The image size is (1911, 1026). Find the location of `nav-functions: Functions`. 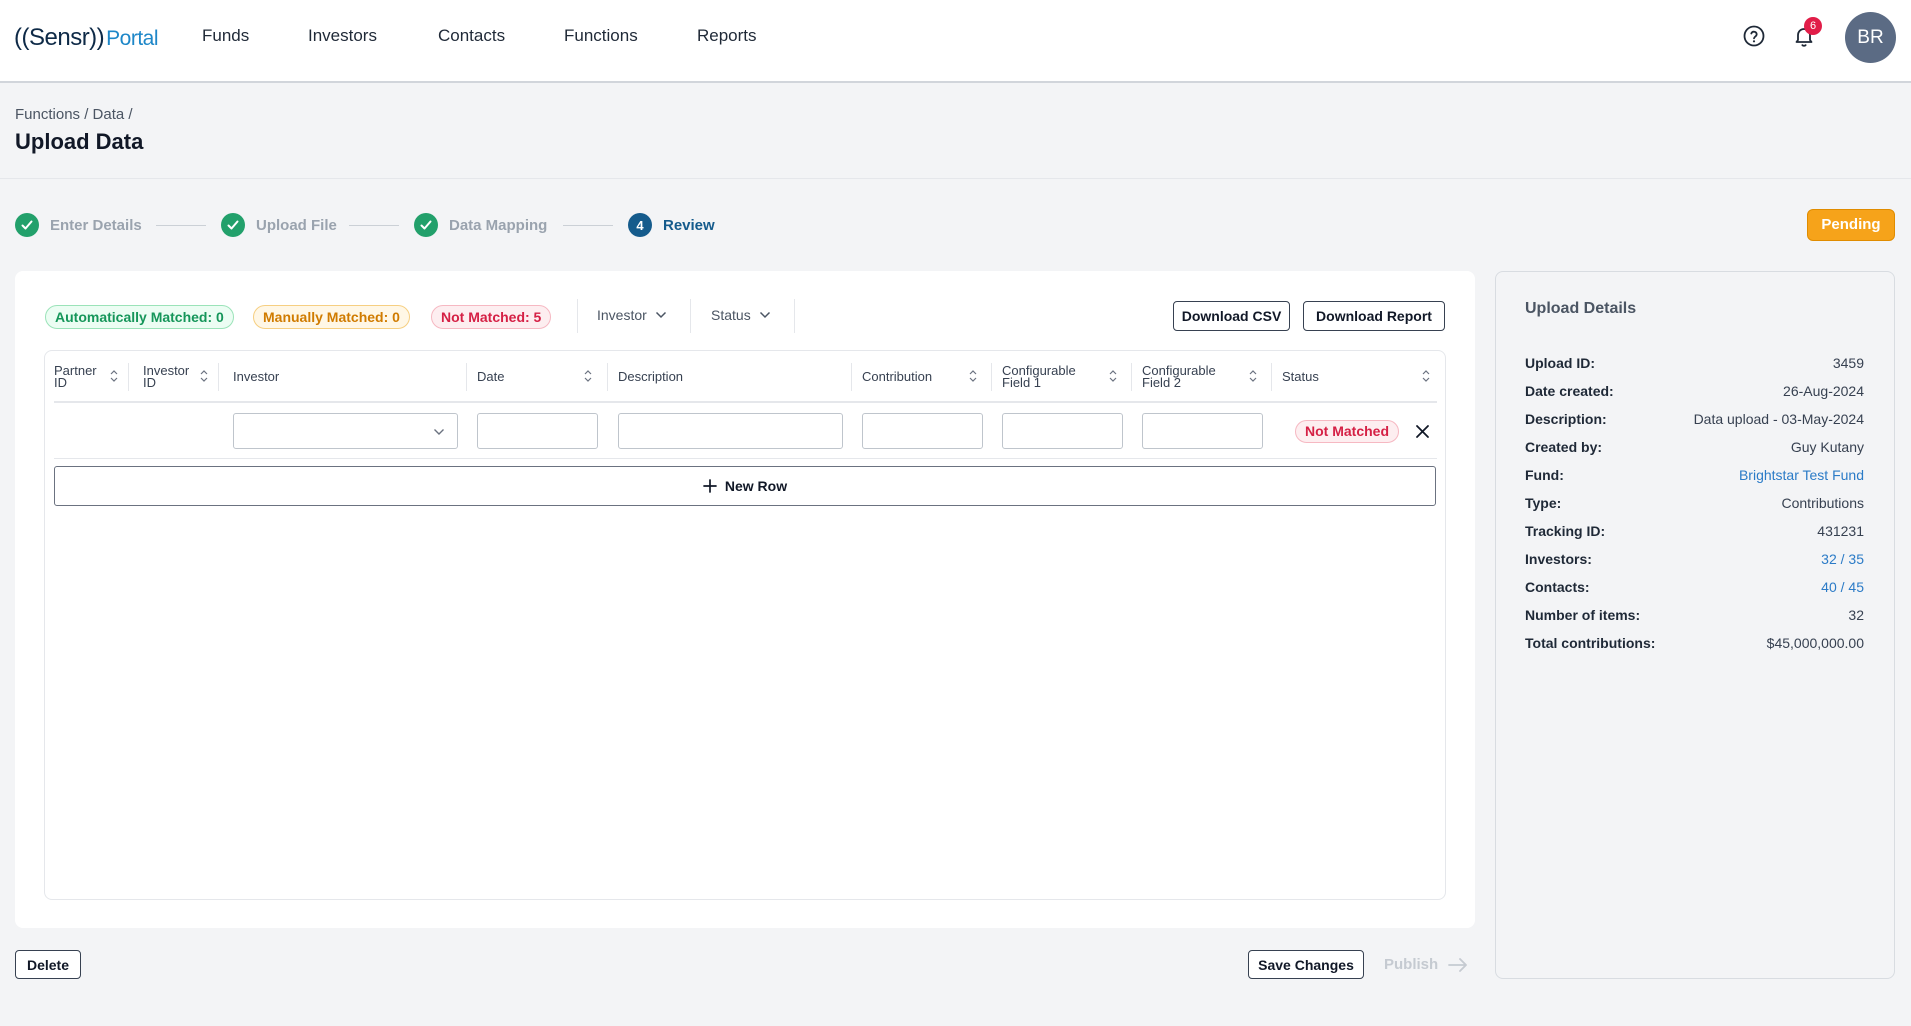

nav-functions: Functions is located at coordinates (601, 36).